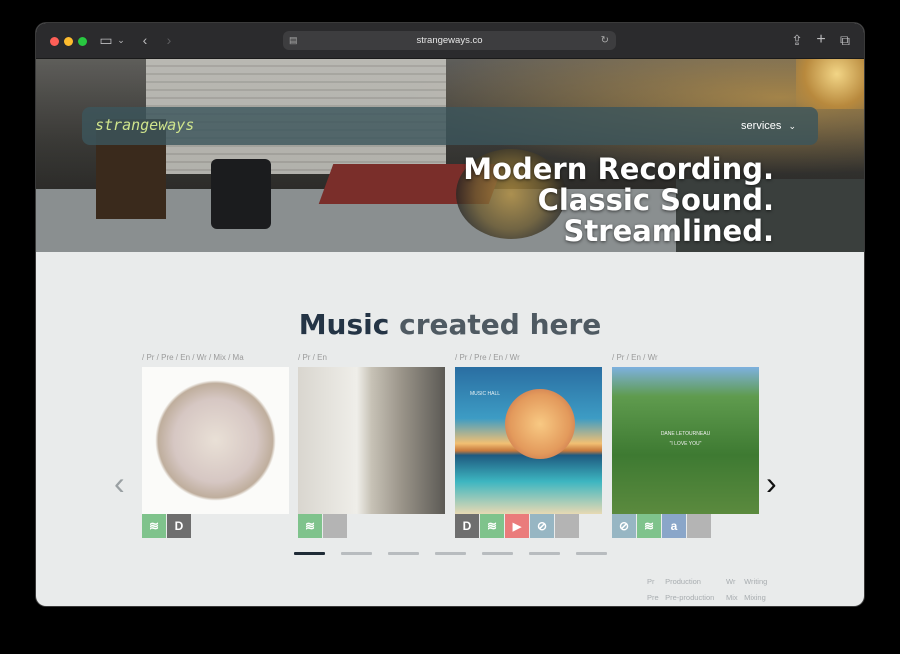 The width and height of the screenshot is (900, 654). I want to click on url-text: strangeways.co, so click(449, 40).